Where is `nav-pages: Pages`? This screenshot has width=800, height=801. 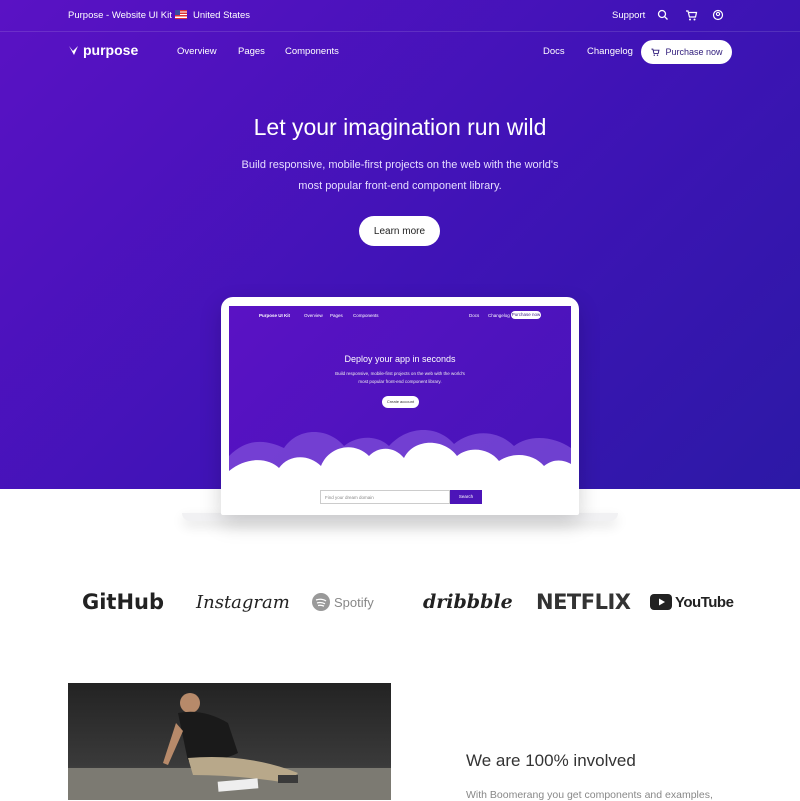 nav-pages: Pages is located at coordinates (251, 51).